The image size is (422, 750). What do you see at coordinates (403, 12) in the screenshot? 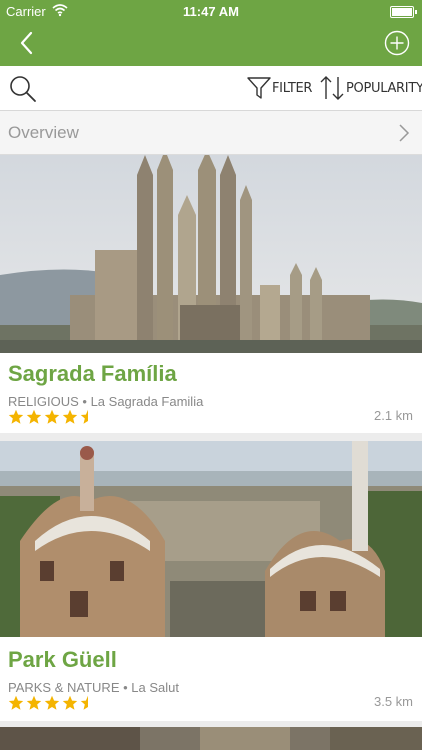
I see `battery-icon` at bounding box center [403, 12].